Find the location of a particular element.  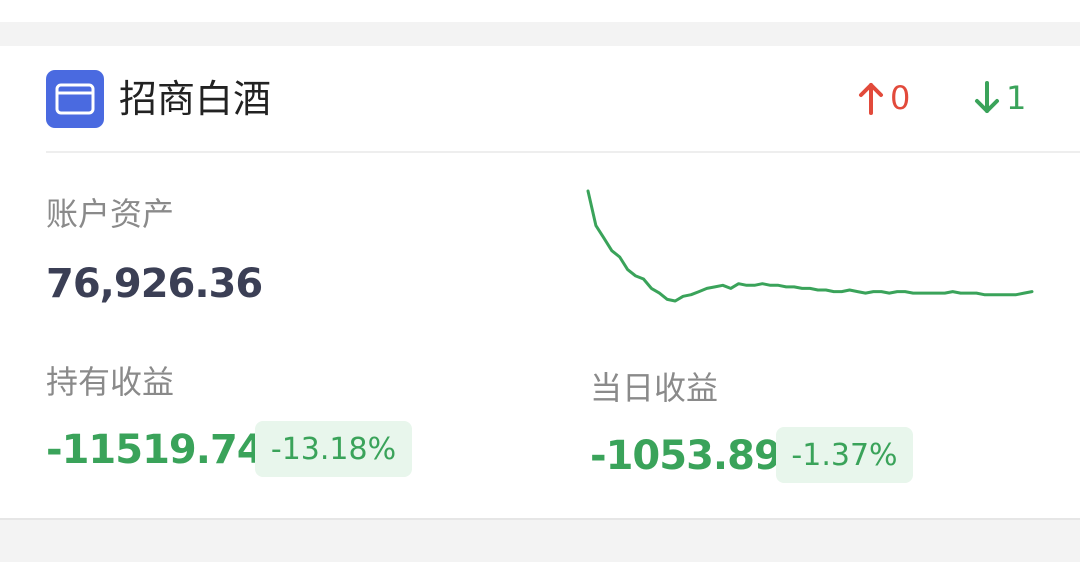

up-count-value: 0 is located at coordinates (900, 98).